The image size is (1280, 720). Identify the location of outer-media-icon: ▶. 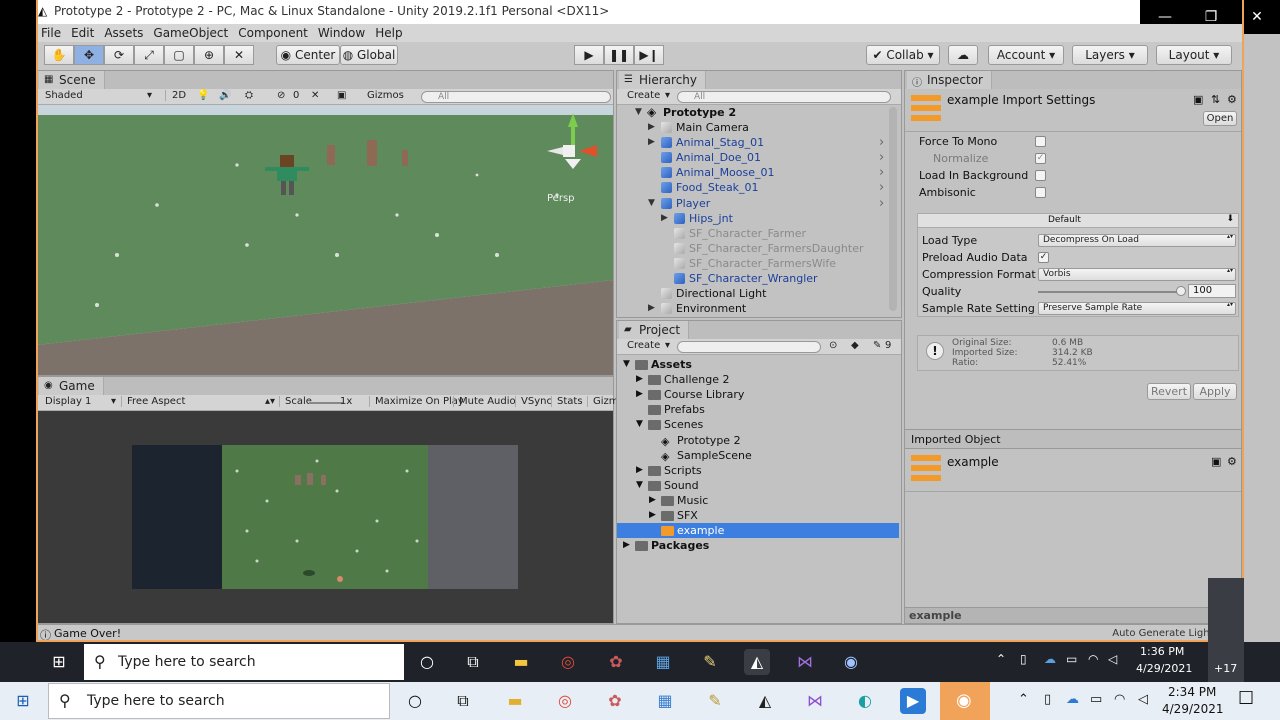
(913, 701).